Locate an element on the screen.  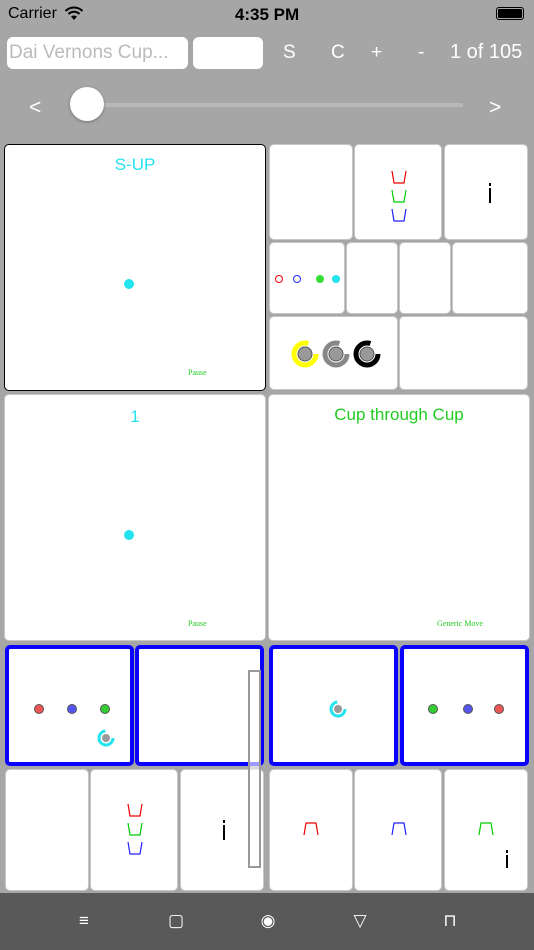
green-cup-cell is located at coordinates (486, 830).